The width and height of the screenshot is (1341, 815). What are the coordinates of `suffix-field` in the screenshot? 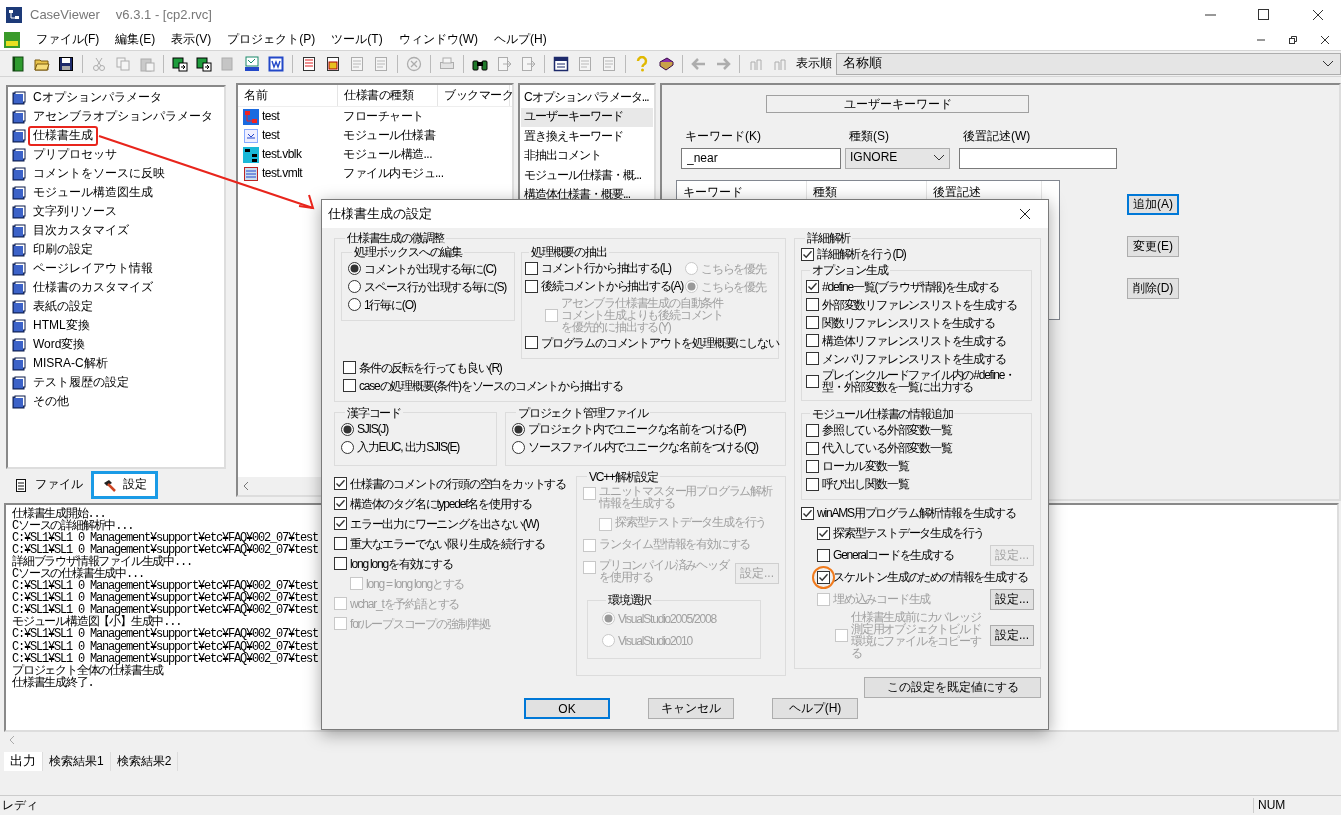 It's located at (1038, 158).